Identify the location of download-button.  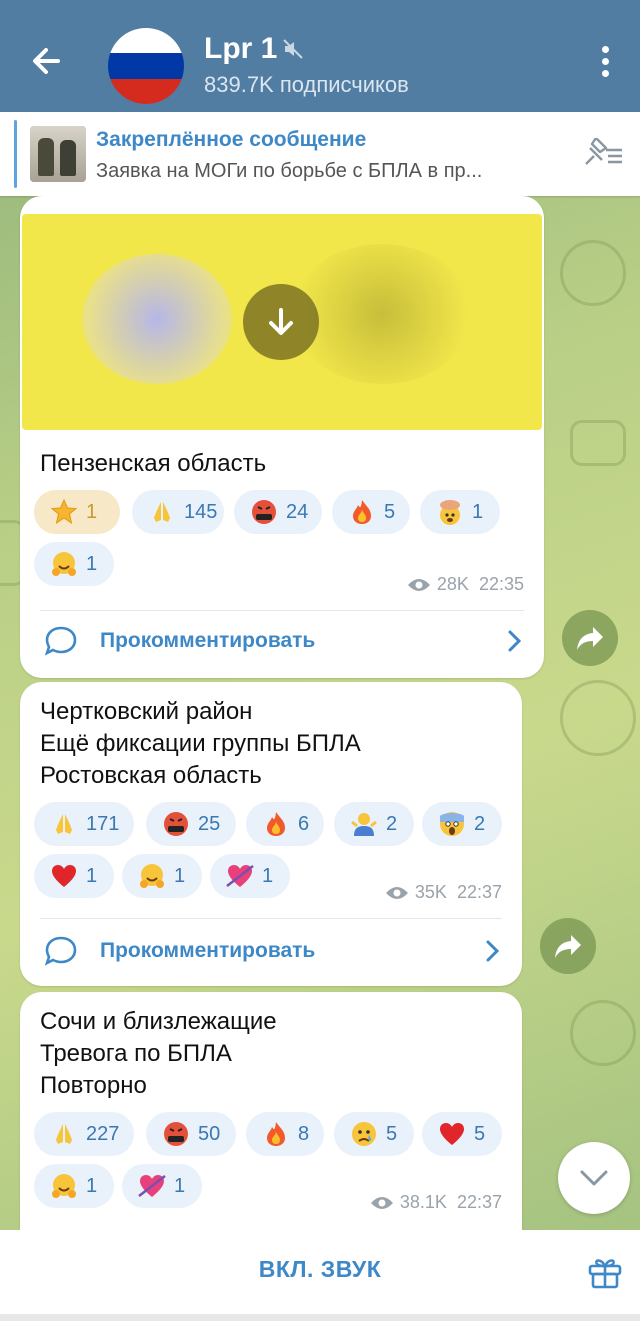
(281, 322).